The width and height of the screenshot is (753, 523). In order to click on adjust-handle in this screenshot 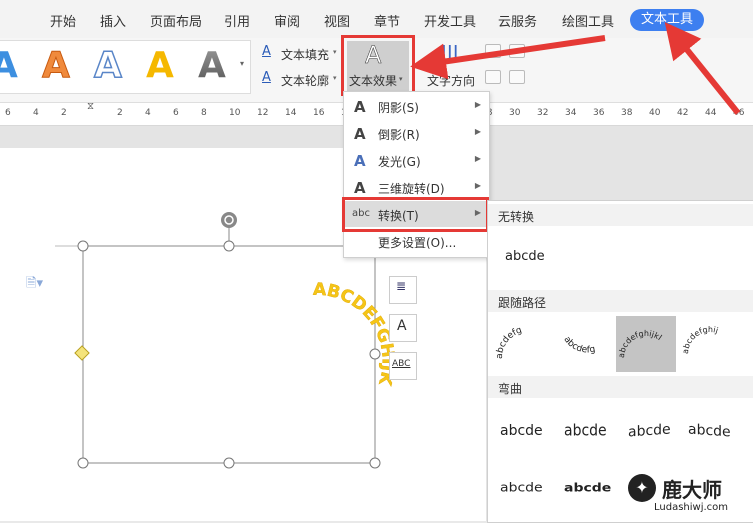, I will do `click(82, 353)`.